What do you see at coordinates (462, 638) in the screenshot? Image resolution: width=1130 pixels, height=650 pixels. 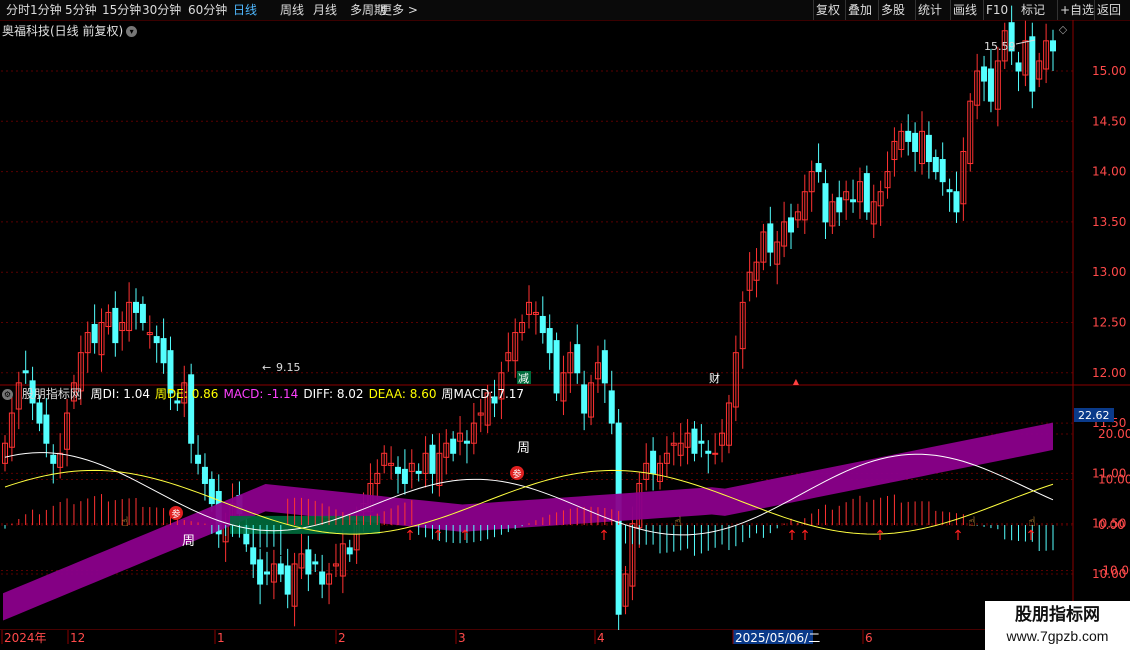 I see `date-label-4: 3` at bounding box center [462, 638].